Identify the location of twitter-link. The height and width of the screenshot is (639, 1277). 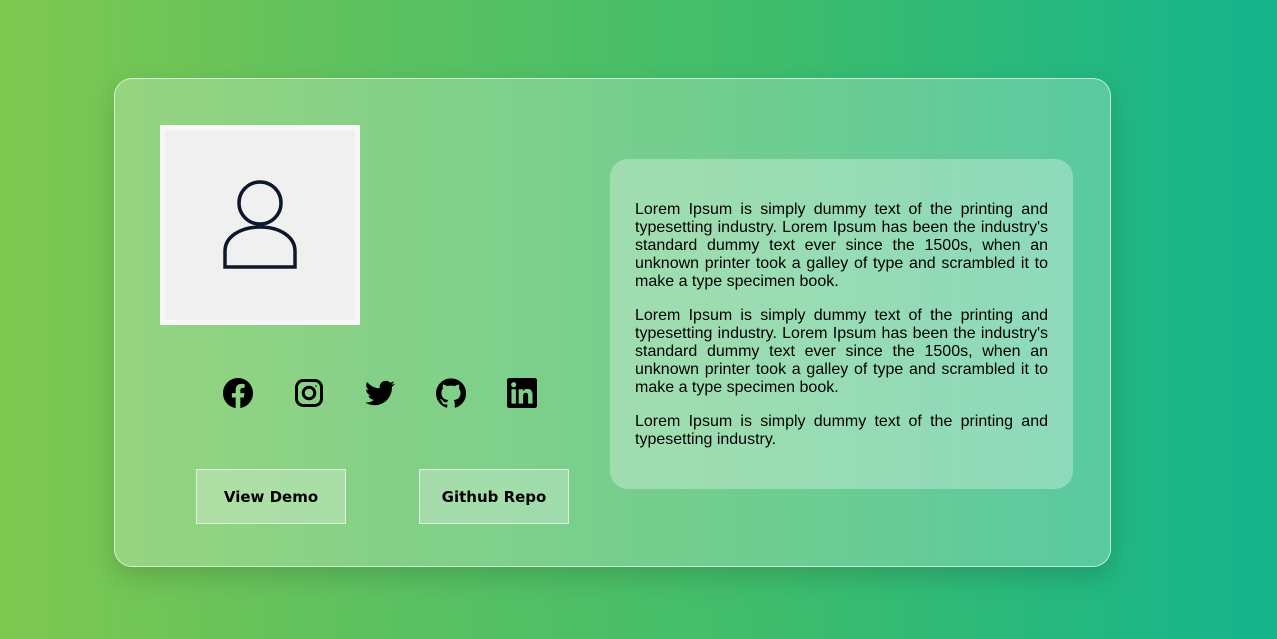
(380, 393).